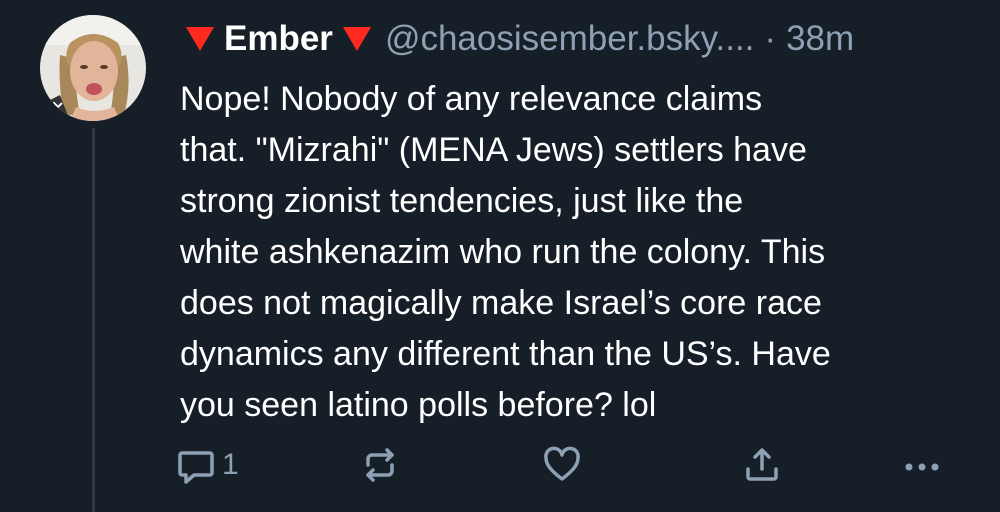 The width and height of the screenshot is (1000, 512). I want to click on heart-icon, so click(562, 463).